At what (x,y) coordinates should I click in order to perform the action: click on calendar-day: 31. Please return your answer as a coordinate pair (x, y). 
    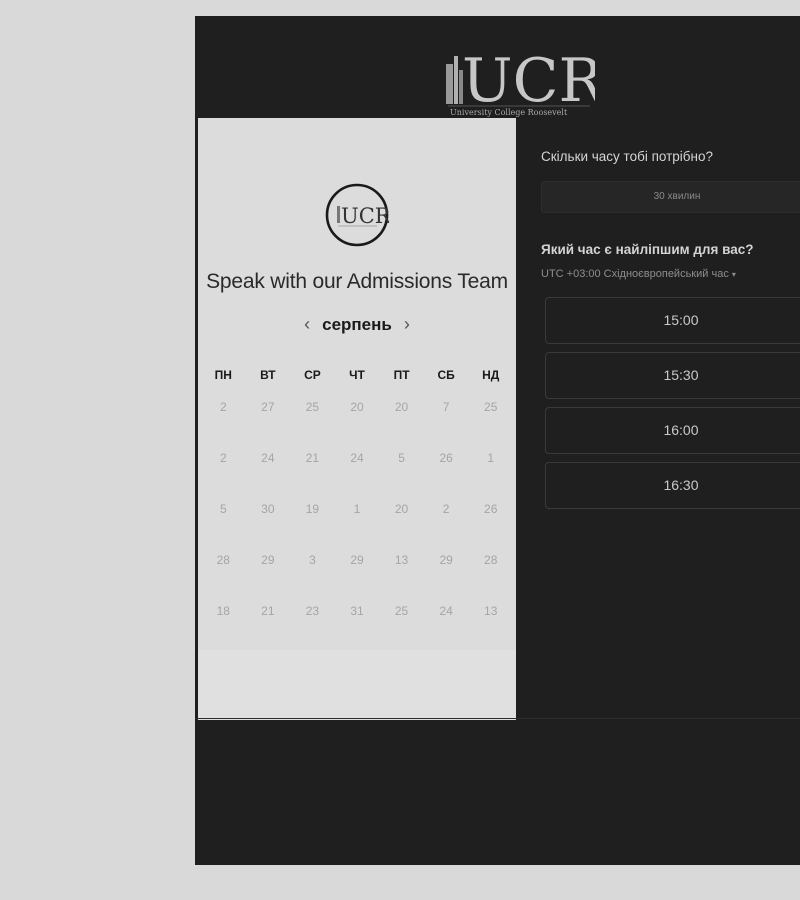
    Looking at the image, I should click on (357, 628).